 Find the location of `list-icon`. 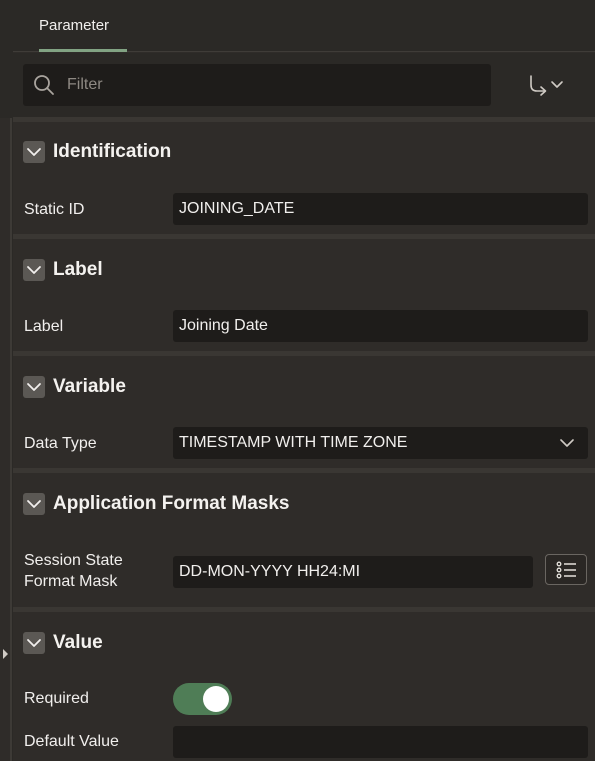

list-icon is located at coordinates (566, 570).